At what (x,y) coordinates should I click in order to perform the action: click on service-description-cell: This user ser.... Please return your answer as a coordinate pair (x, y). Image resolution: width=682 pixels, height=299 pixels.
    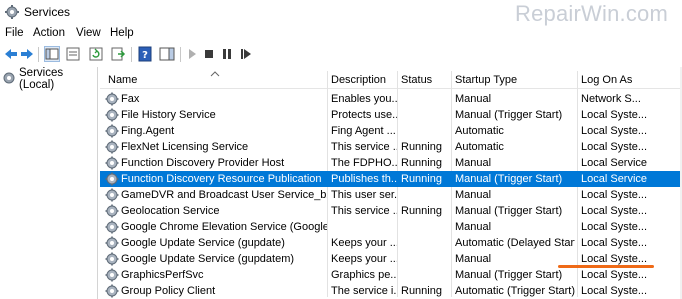
    Looking at the image, I should click on (364, 195).